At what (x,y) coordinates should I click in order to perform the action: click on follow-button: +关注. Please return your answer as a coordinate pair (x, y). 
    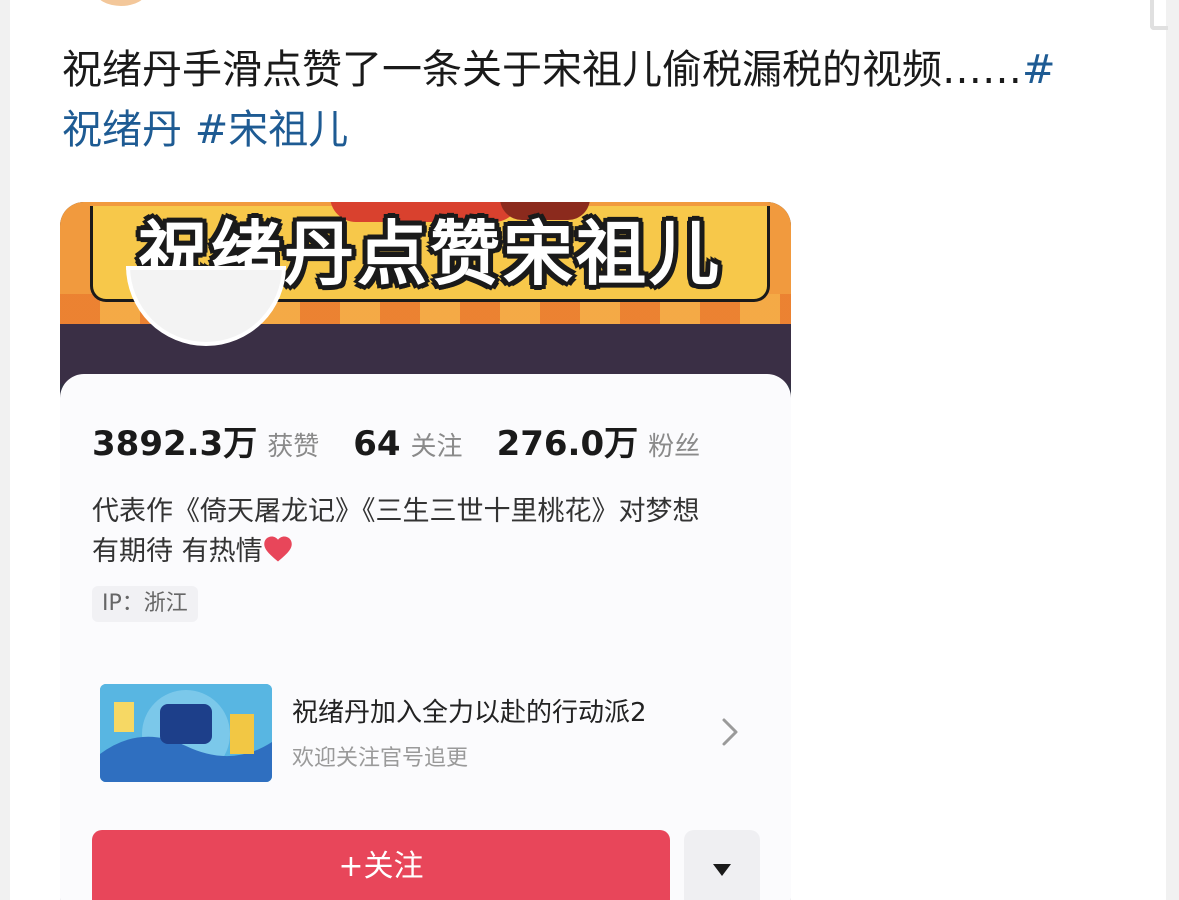
    Looking at the image, I should click on (381, 865).